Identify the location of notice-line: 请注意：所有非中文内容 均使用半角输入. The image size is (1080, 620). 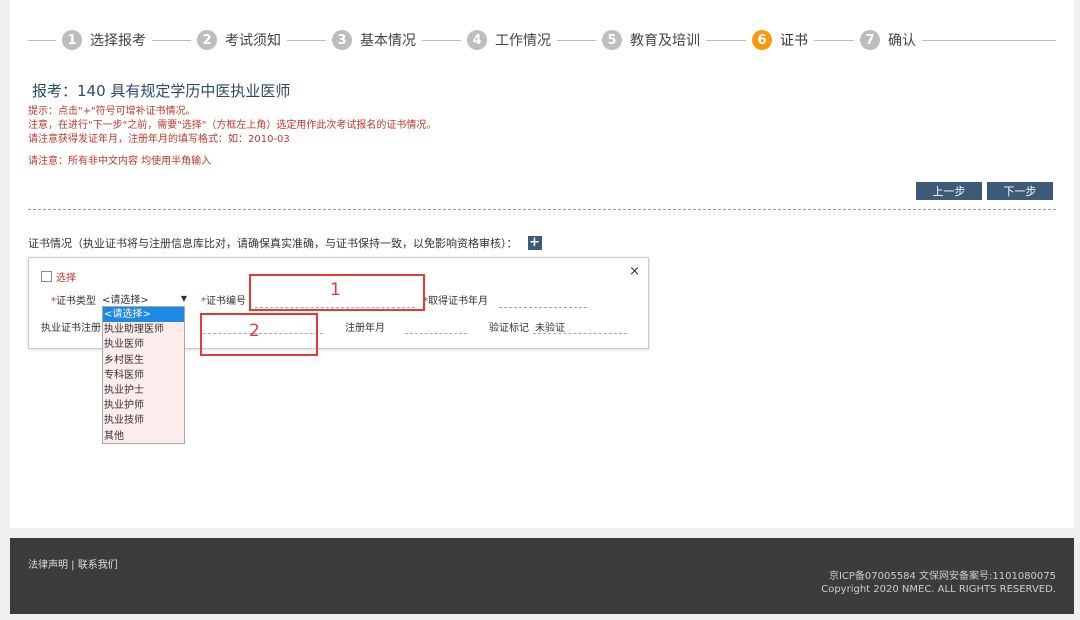
(120, 161).